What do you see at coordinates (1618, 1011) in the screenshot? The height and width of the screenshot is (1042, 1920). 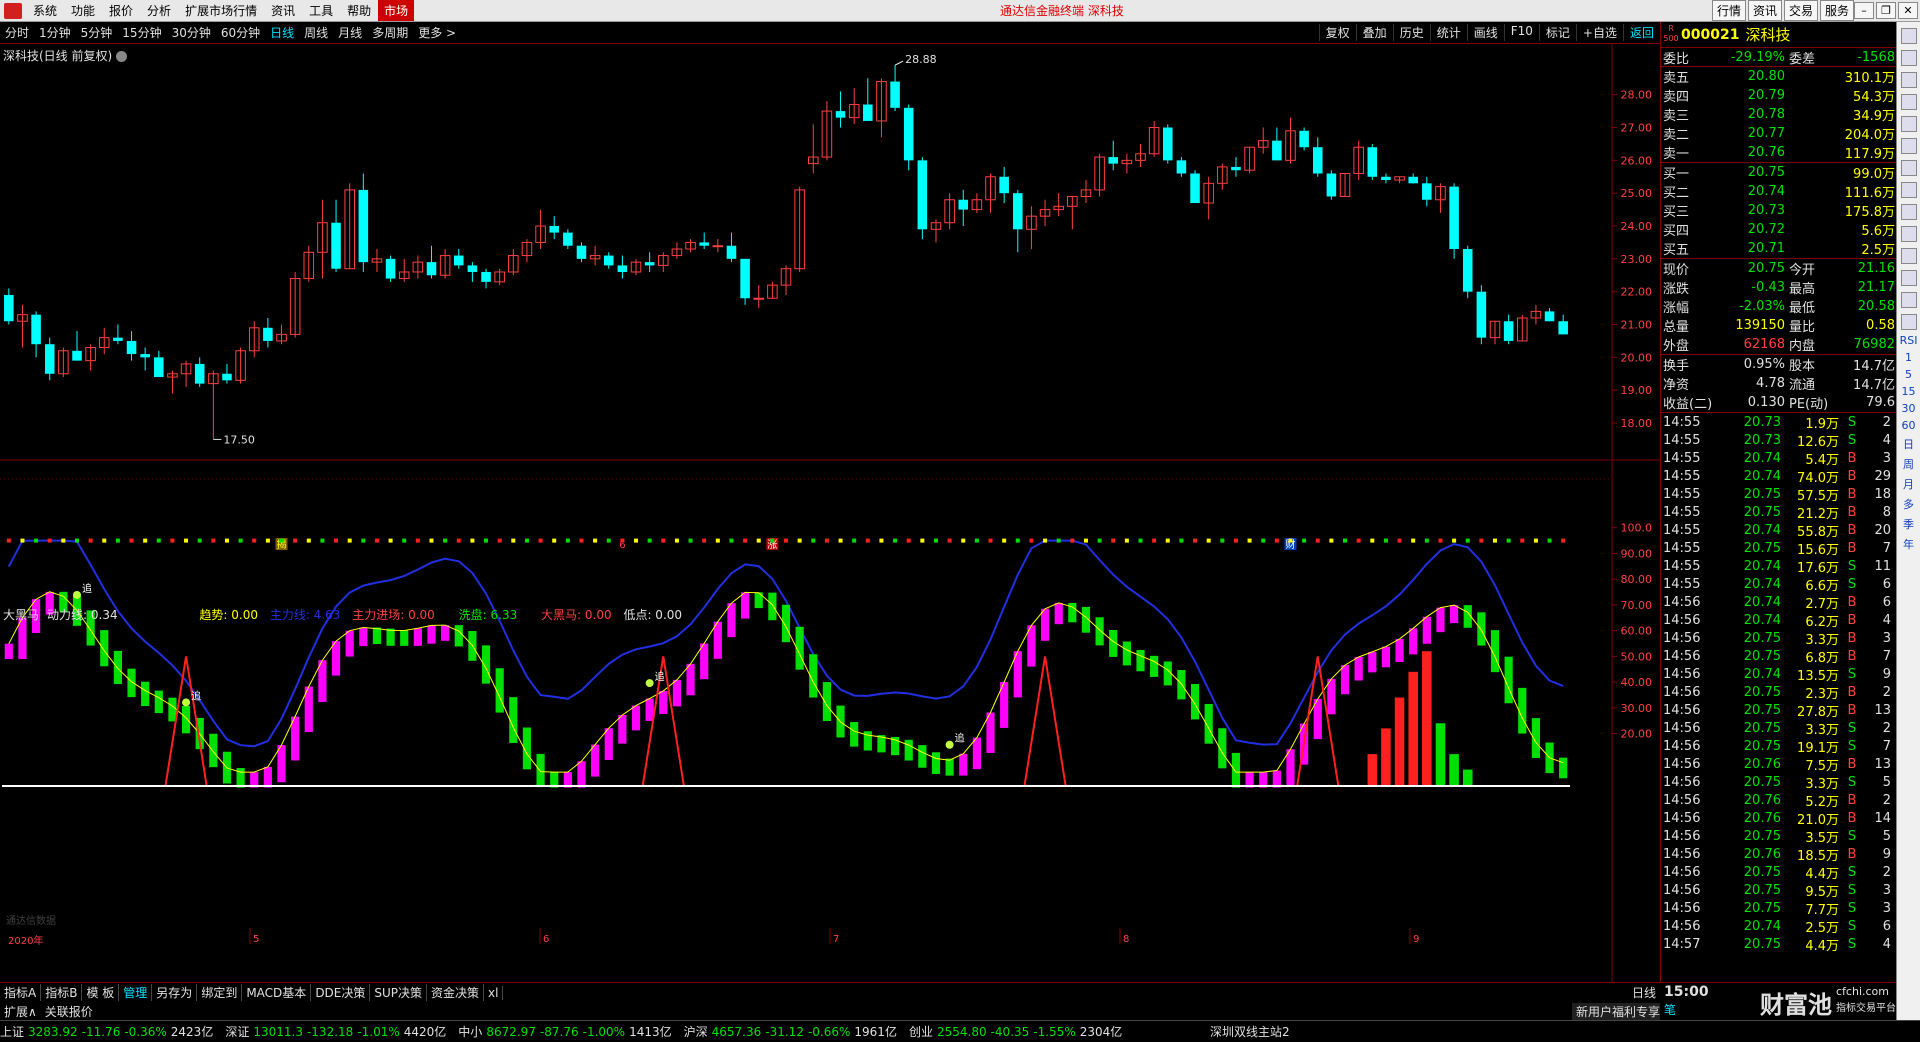 I see `promo-link: 新用户福利专享` at bounding box center [1618, 1011].